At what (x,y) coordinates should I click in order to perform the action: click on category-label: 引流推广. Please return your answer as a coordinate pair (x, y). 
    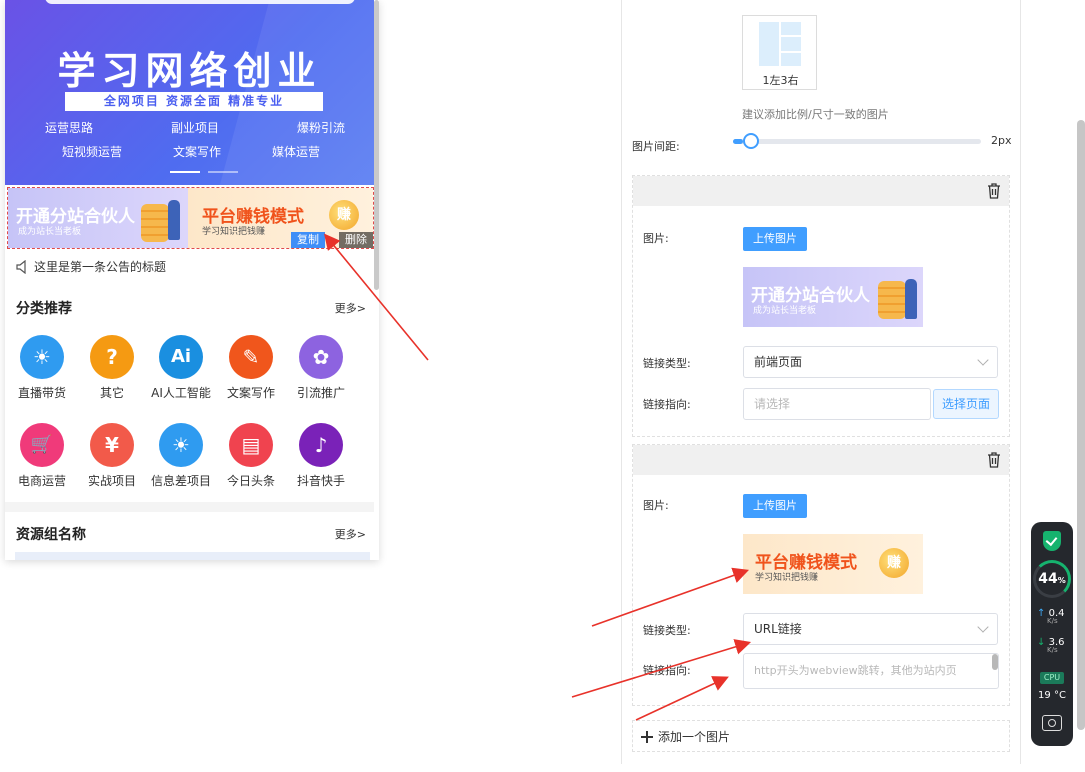
    Looking at the image, I should click on (320, 393).